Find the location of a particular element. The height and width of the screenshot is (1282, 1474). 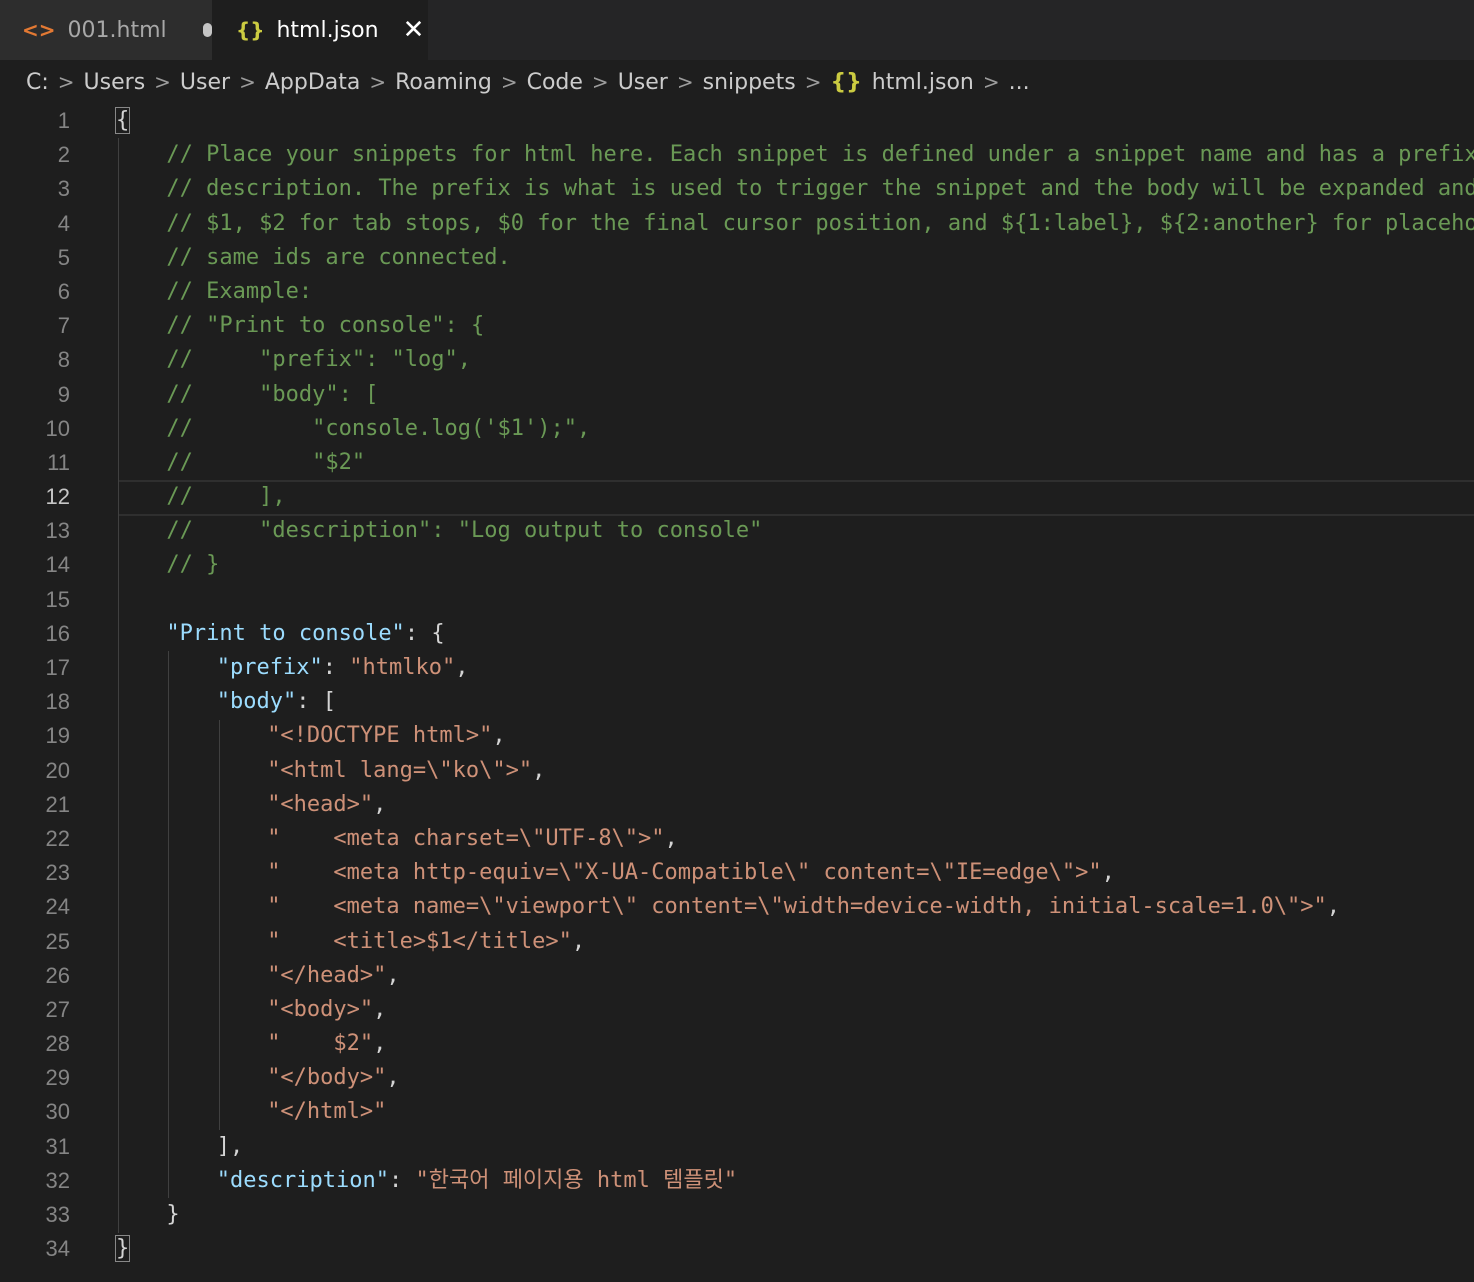

line-number: 5 is located at coordinates (63, 257).